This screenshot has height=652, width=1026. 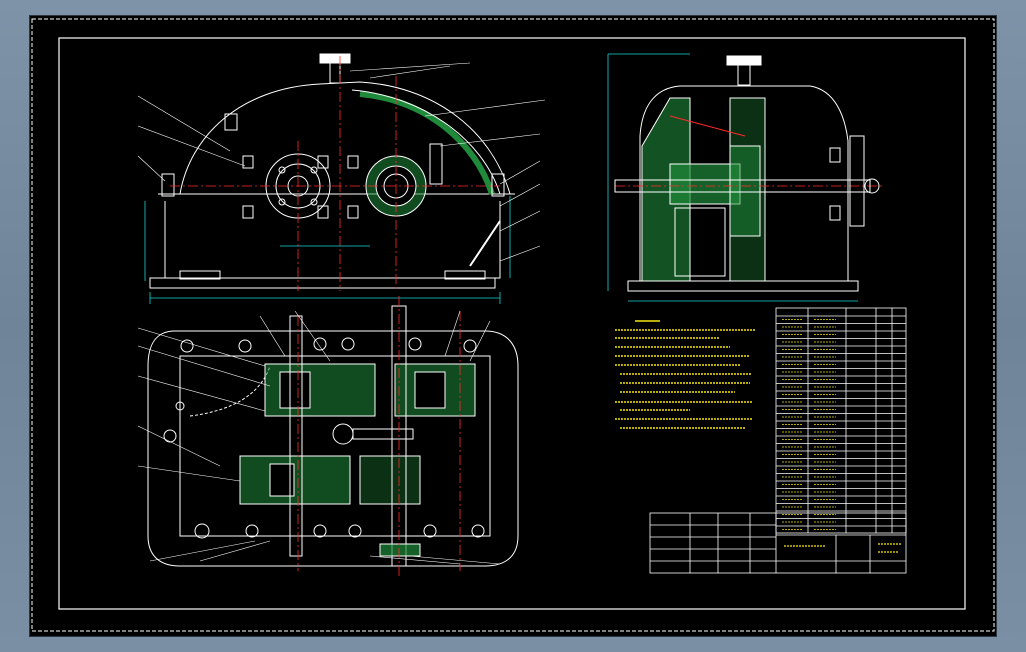 I want to click on bolt-circle-icon, so click(x=333, y=181).